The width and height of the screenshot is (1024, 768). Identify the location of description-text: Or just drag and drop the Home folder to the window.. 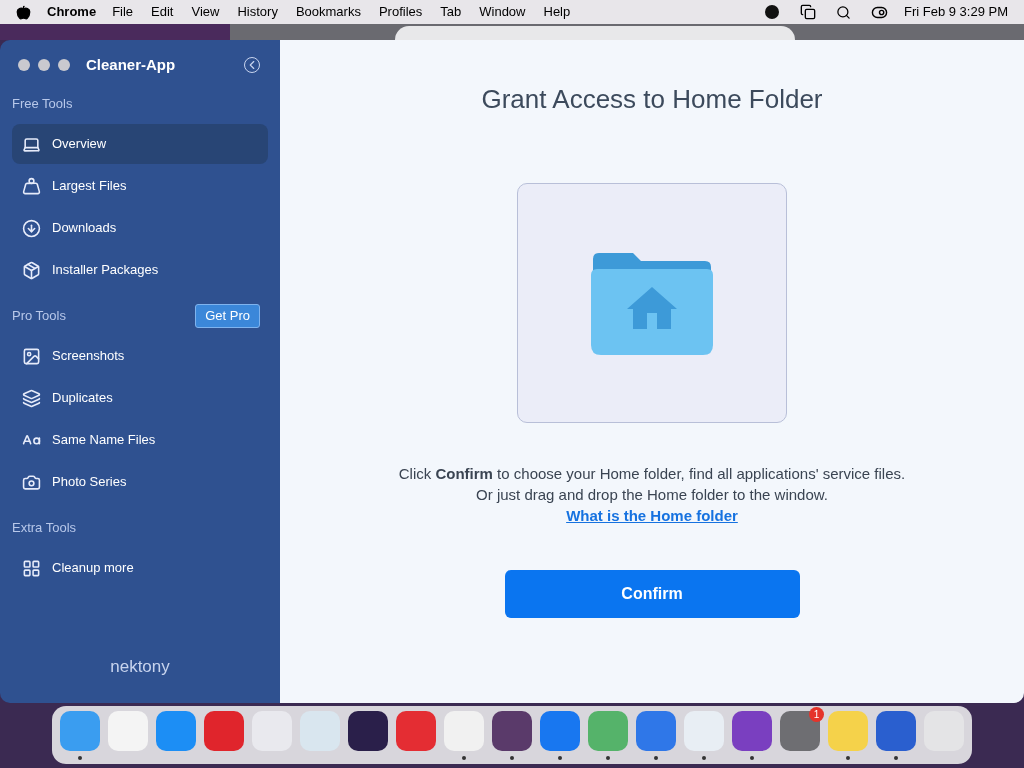
(652, 495).